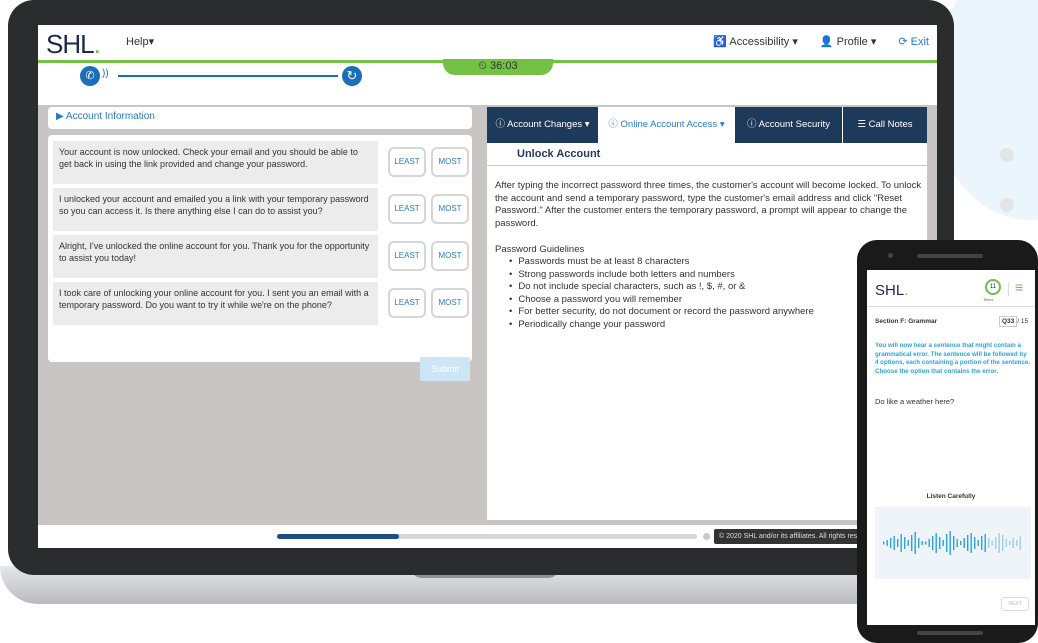 The image size is (1038, 643). Describe the element at coordinates (140, 41) in the screenshot. I see `help-menu: Help▾` at that location.